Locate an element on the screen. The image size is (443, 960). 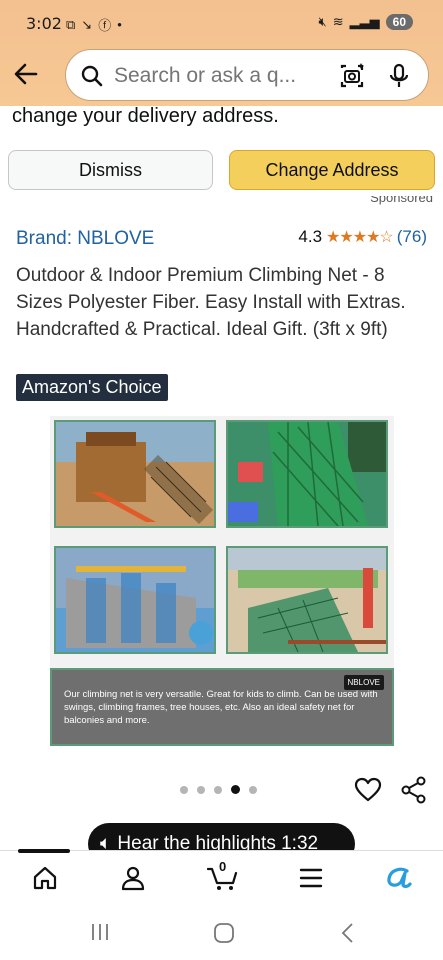
recent-apps-icon is located at coordinates (100, 932).